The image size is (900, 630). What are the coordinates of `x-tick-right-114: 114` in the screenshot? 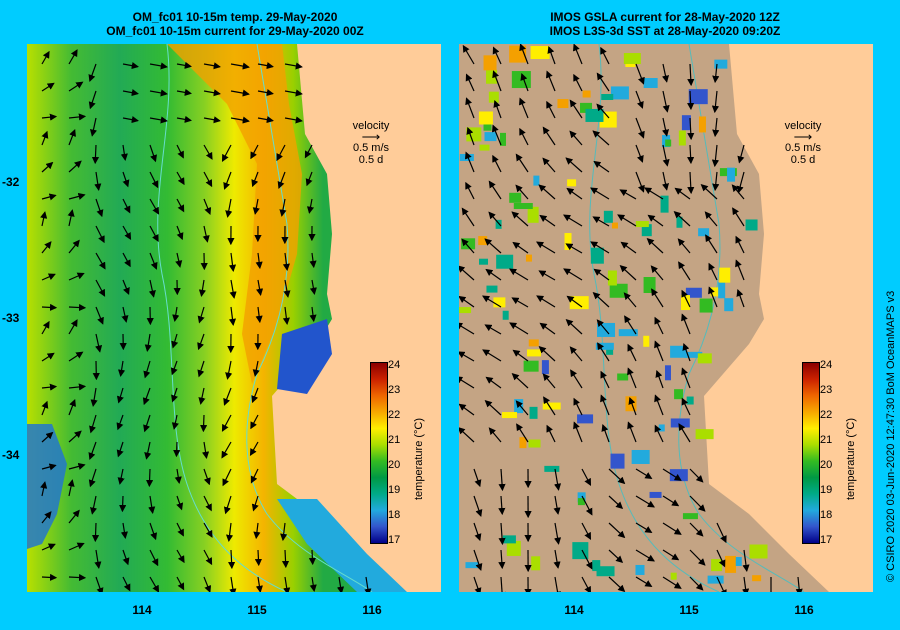 It's located at (574, 610).